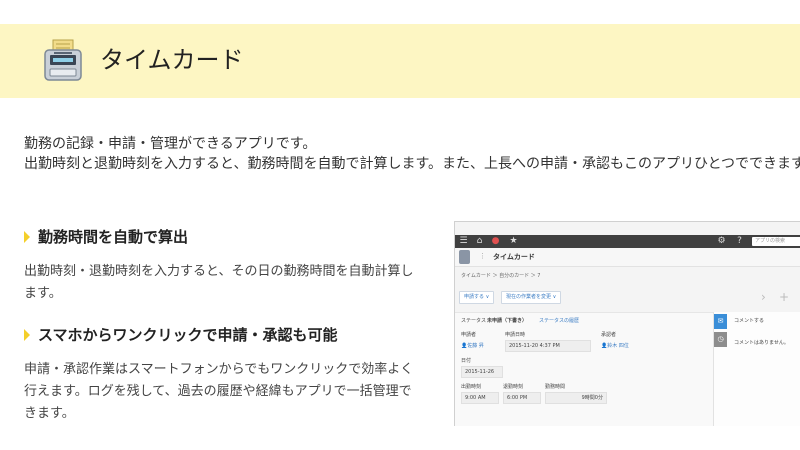 Image resolution: width=800 pixels, height=450 pixels. I want to click on change-assignee-label: 現在の作業者を変更, so click(529, 297).